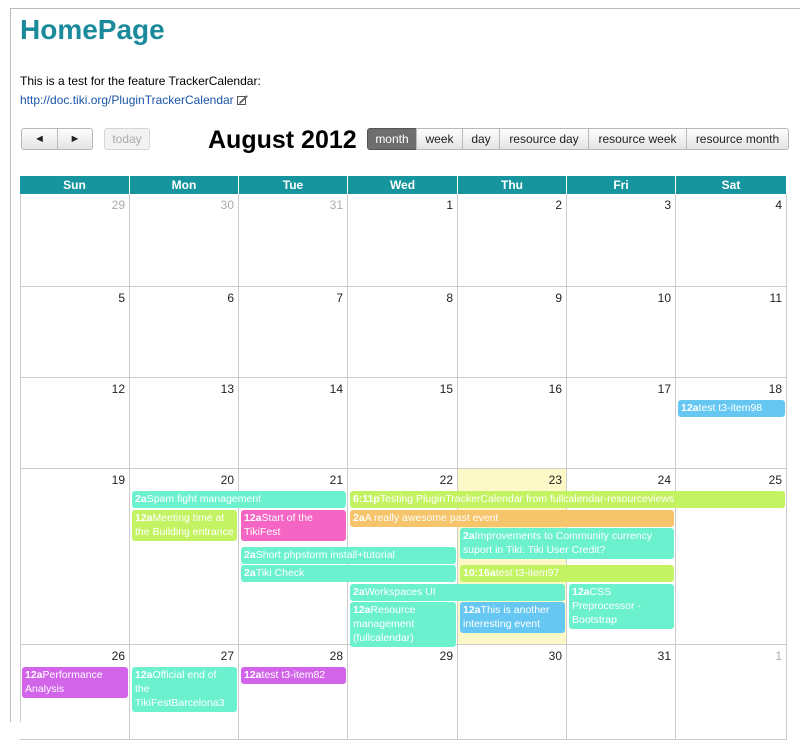  Describe the element at coordinates (621, 423) in the screenshot. I see `day-cell: 17` at that location.